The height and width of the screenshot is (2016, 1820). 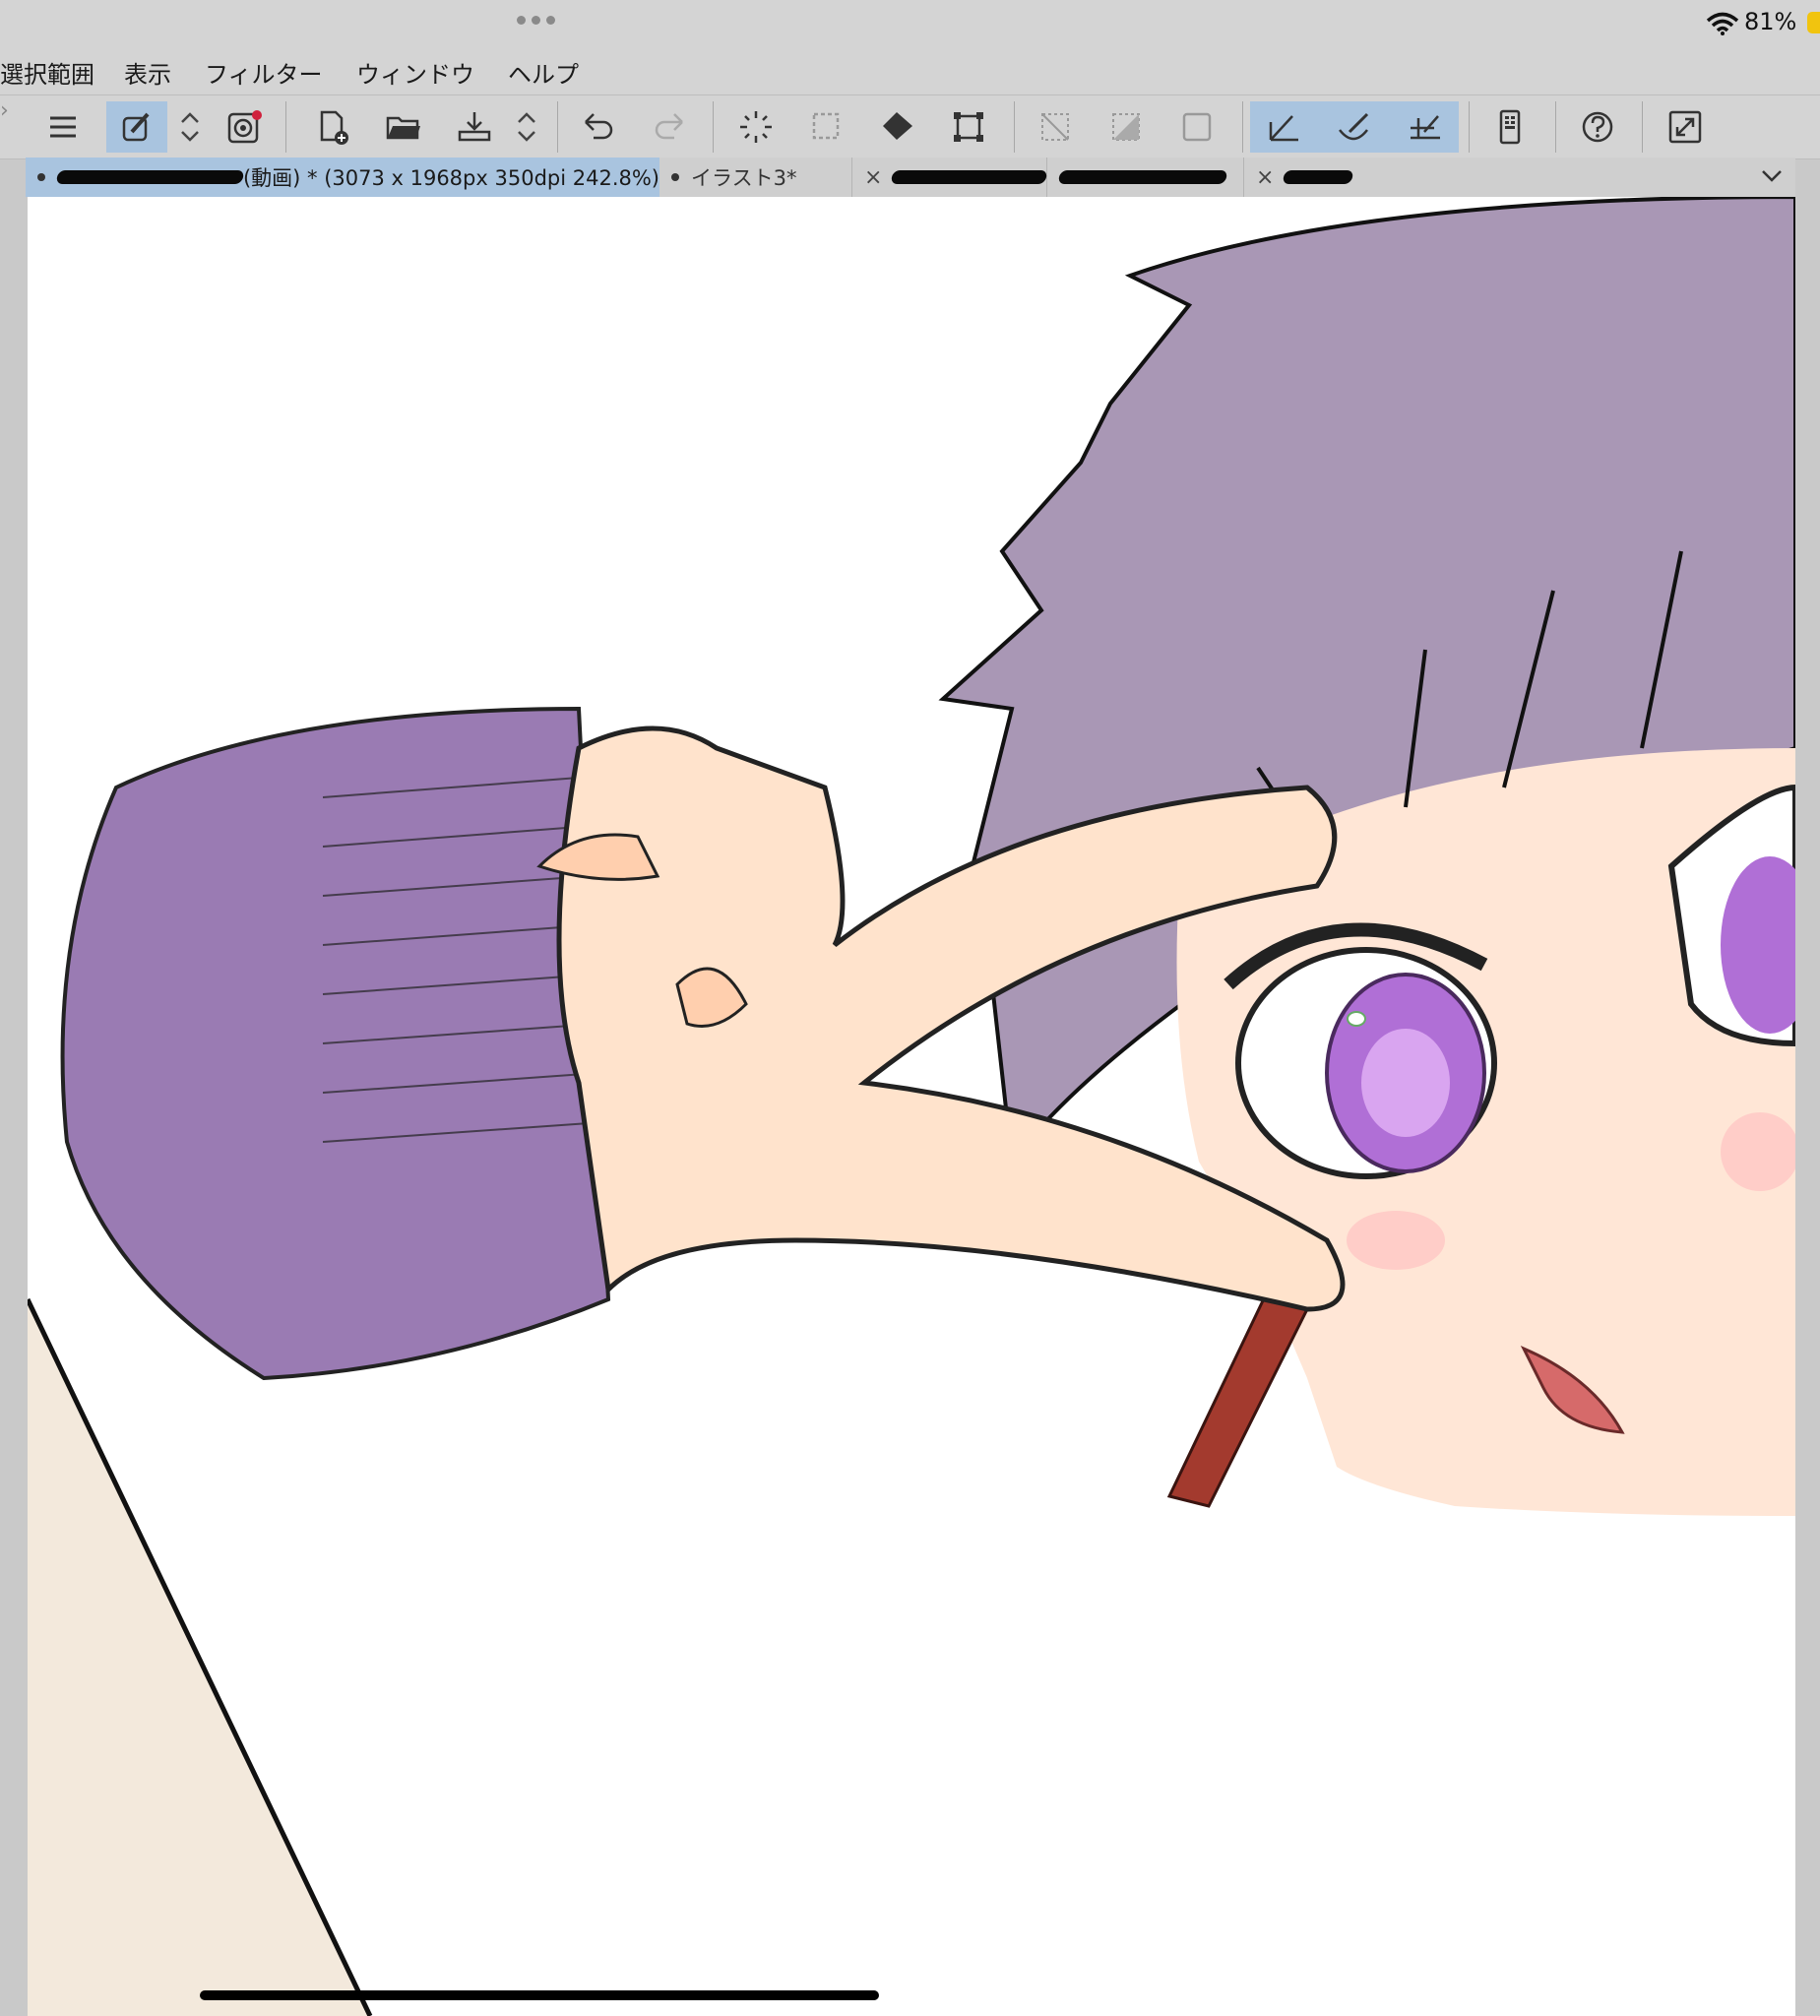 I want to click on invert-selection-icon, so click(x=1126, y=127).